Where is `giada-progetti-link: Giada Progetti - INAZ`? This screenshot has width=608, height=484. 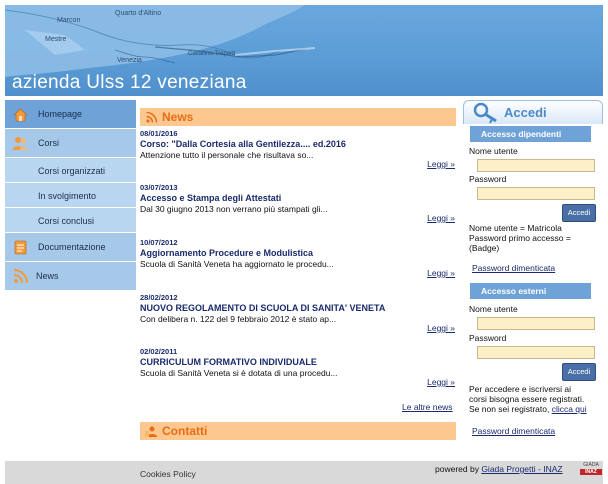
giada-progetti-link: Giada Progetti - INAZ is located at coordinates (521, 469).